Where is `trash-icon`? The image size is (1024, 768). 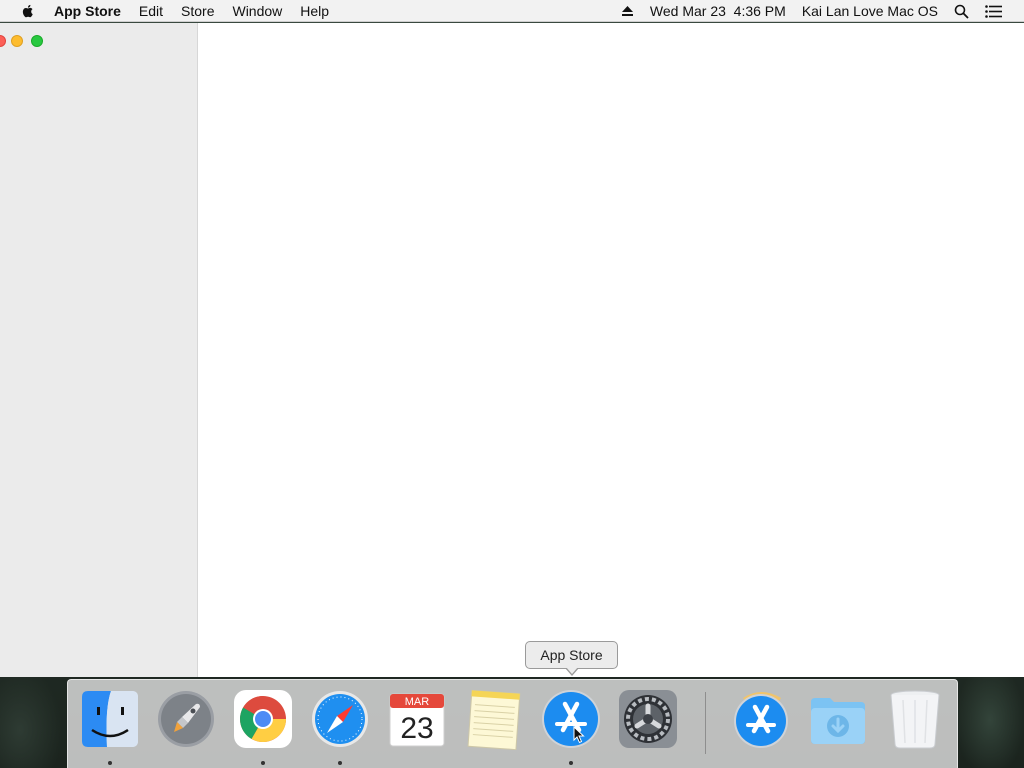 trash-icon is located at coordinates (915, 719).